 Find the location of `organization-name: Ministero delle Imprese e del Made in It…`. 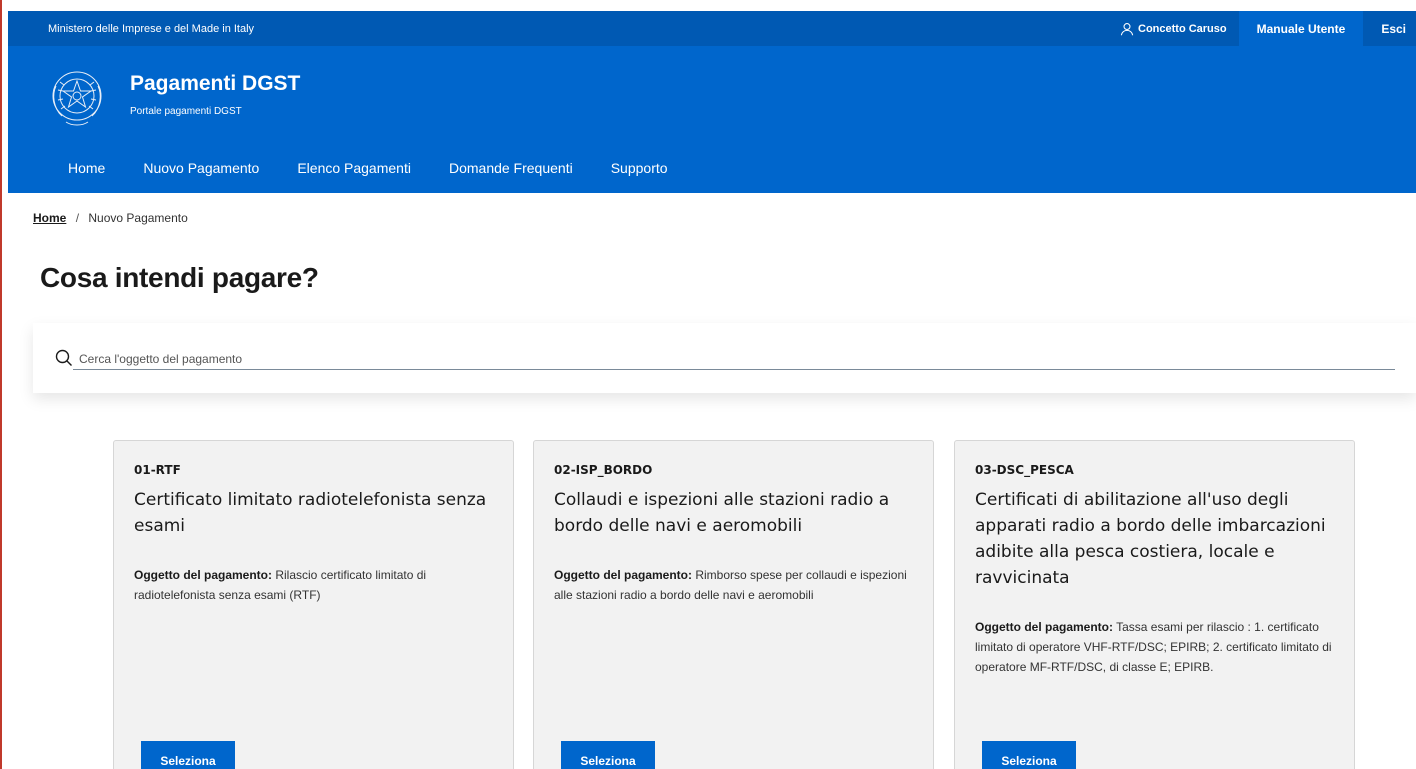

organization-name: Ministero delle Imprese e del Made in It… is located at coordinates (151, 28).